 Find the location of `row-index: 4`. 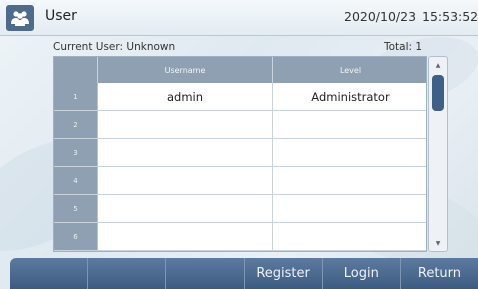

row-index: 4 is located at coordinates (76, 180).